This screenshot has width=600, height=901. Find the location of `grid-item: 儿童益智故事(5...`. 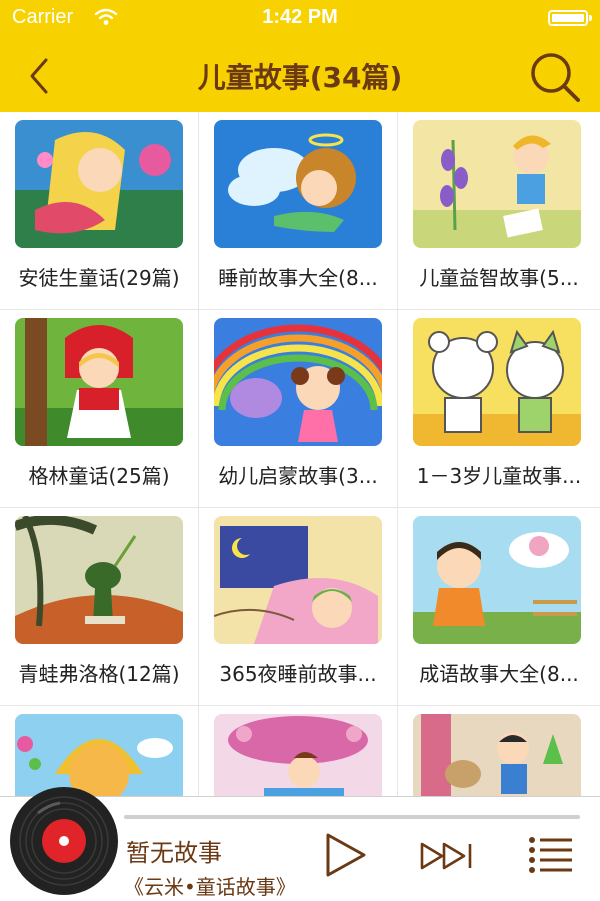

grid-item: 儿童益智故事(5... is located at coordinates (499, 211).